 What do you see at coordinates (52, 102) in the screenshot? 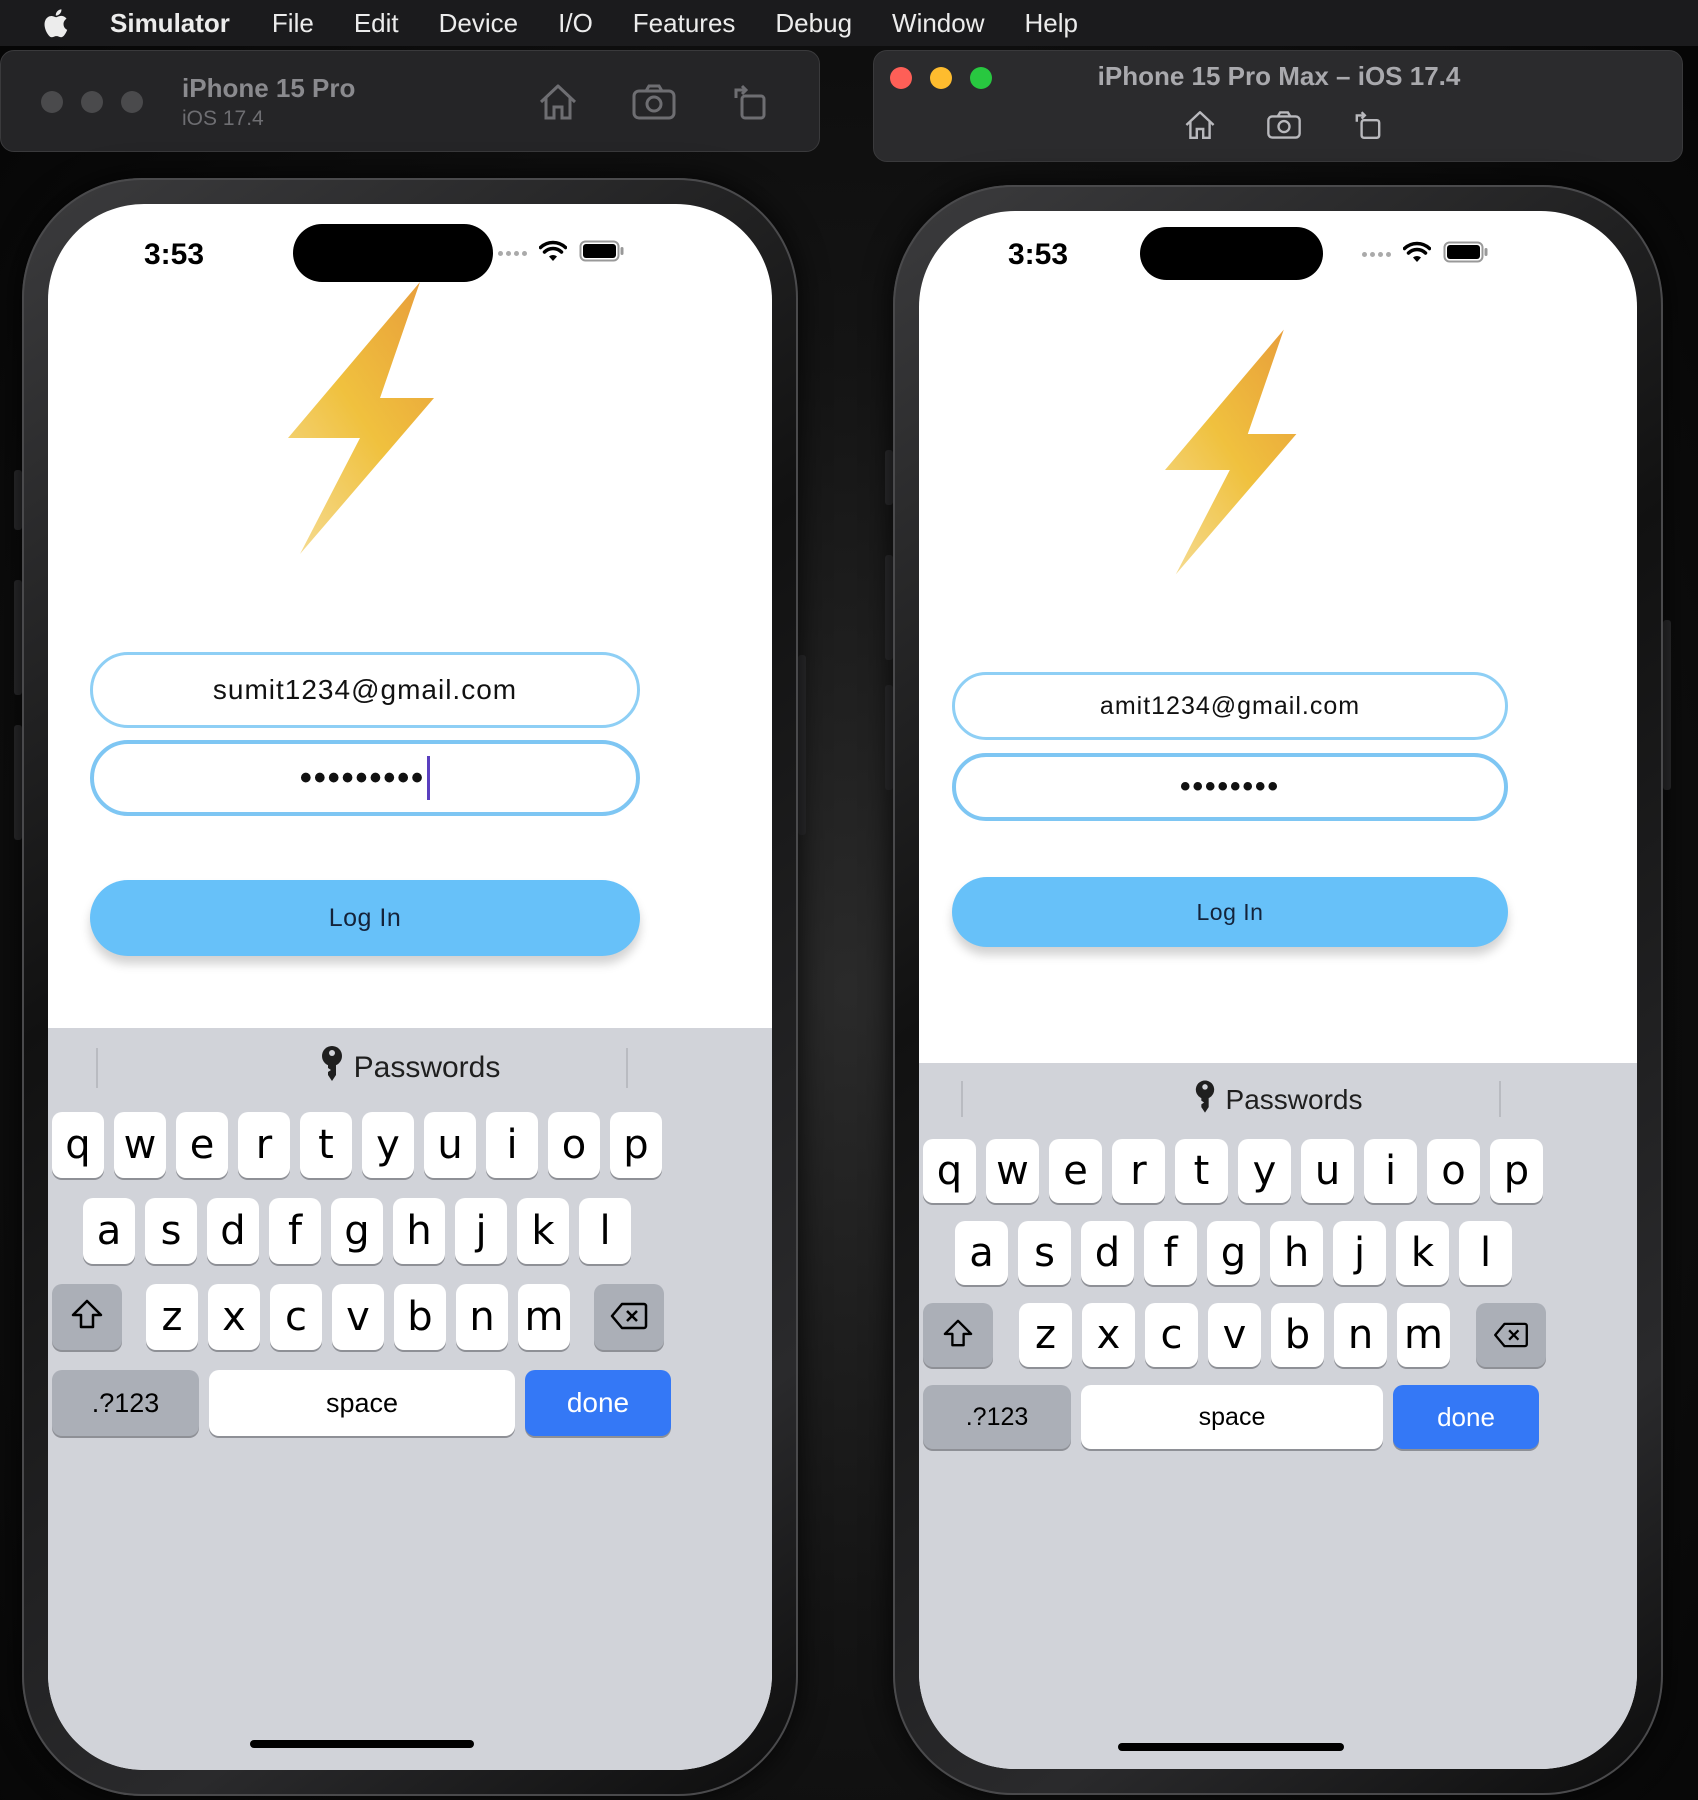
I see `close-button` at bounding box center [52, 102].